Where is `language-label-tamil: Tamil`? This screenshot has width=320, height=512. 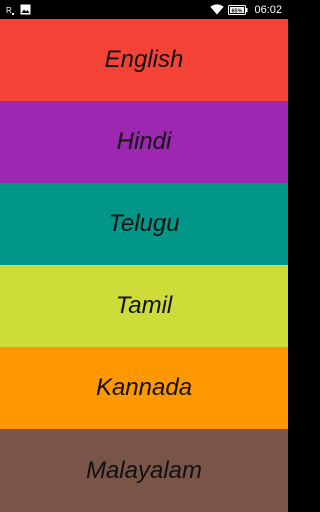
language-label-tamil: Tamil is located at coordinates (144, 305).